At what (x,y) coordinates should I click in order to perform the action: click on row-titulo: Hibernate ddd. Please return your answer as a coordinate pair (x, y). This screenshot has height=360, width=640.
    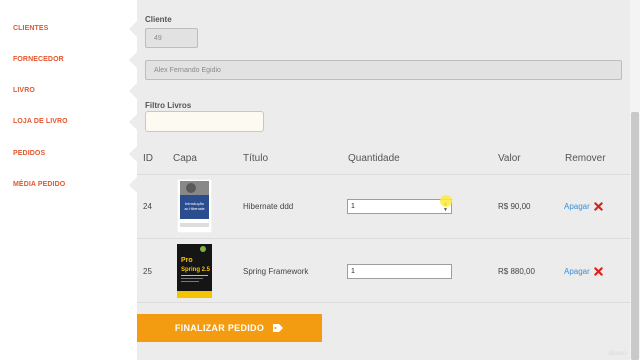
    Looking at the image, I should click on (268, 206).